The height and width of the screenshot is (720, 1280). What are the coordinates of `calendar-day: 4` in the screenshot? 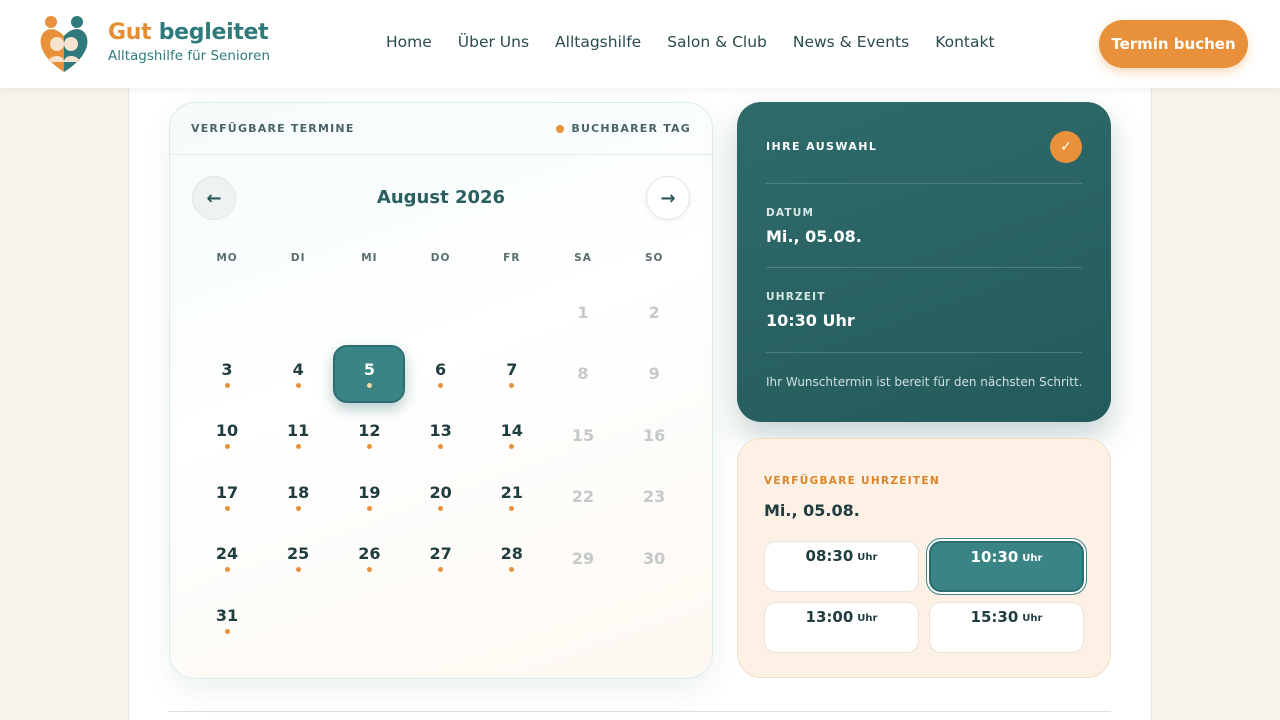 It's located at (298, 374).